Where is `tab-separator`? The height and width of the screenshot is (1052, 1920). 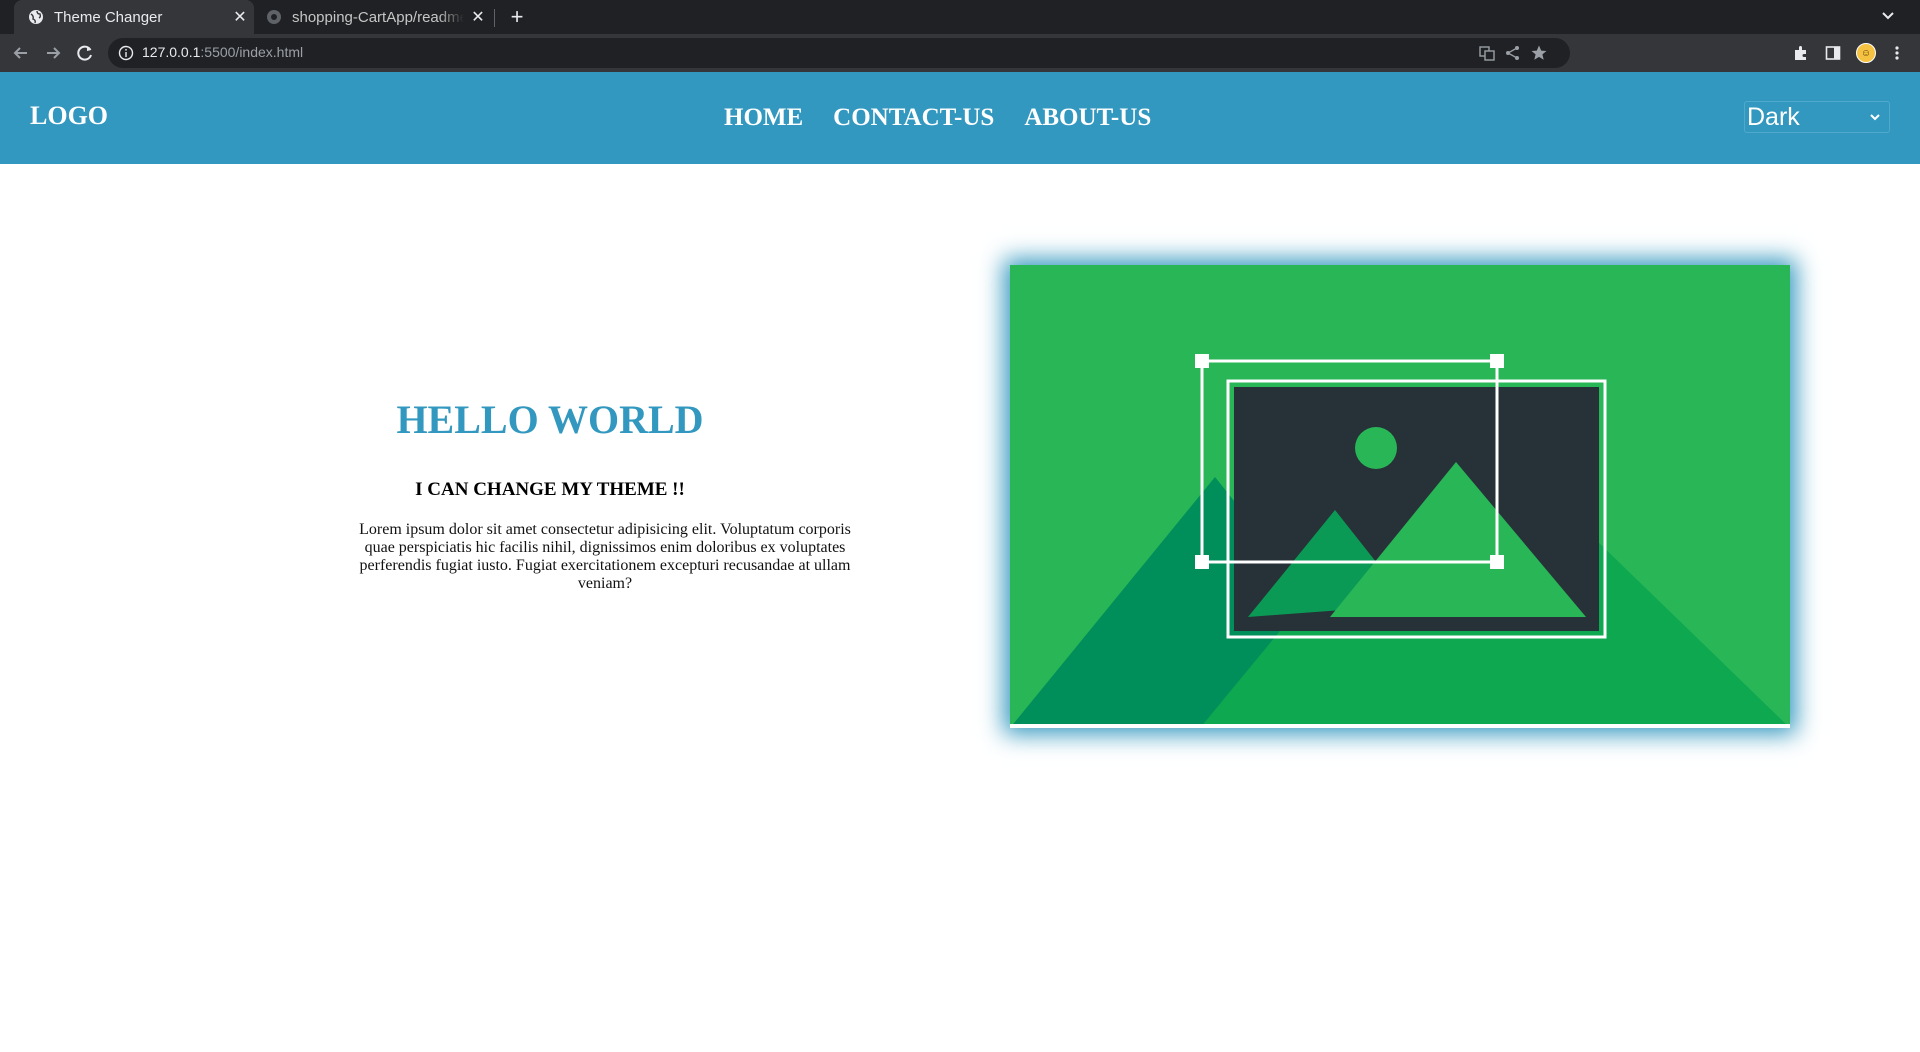
tab-separator is located at coordinates (494, 18).